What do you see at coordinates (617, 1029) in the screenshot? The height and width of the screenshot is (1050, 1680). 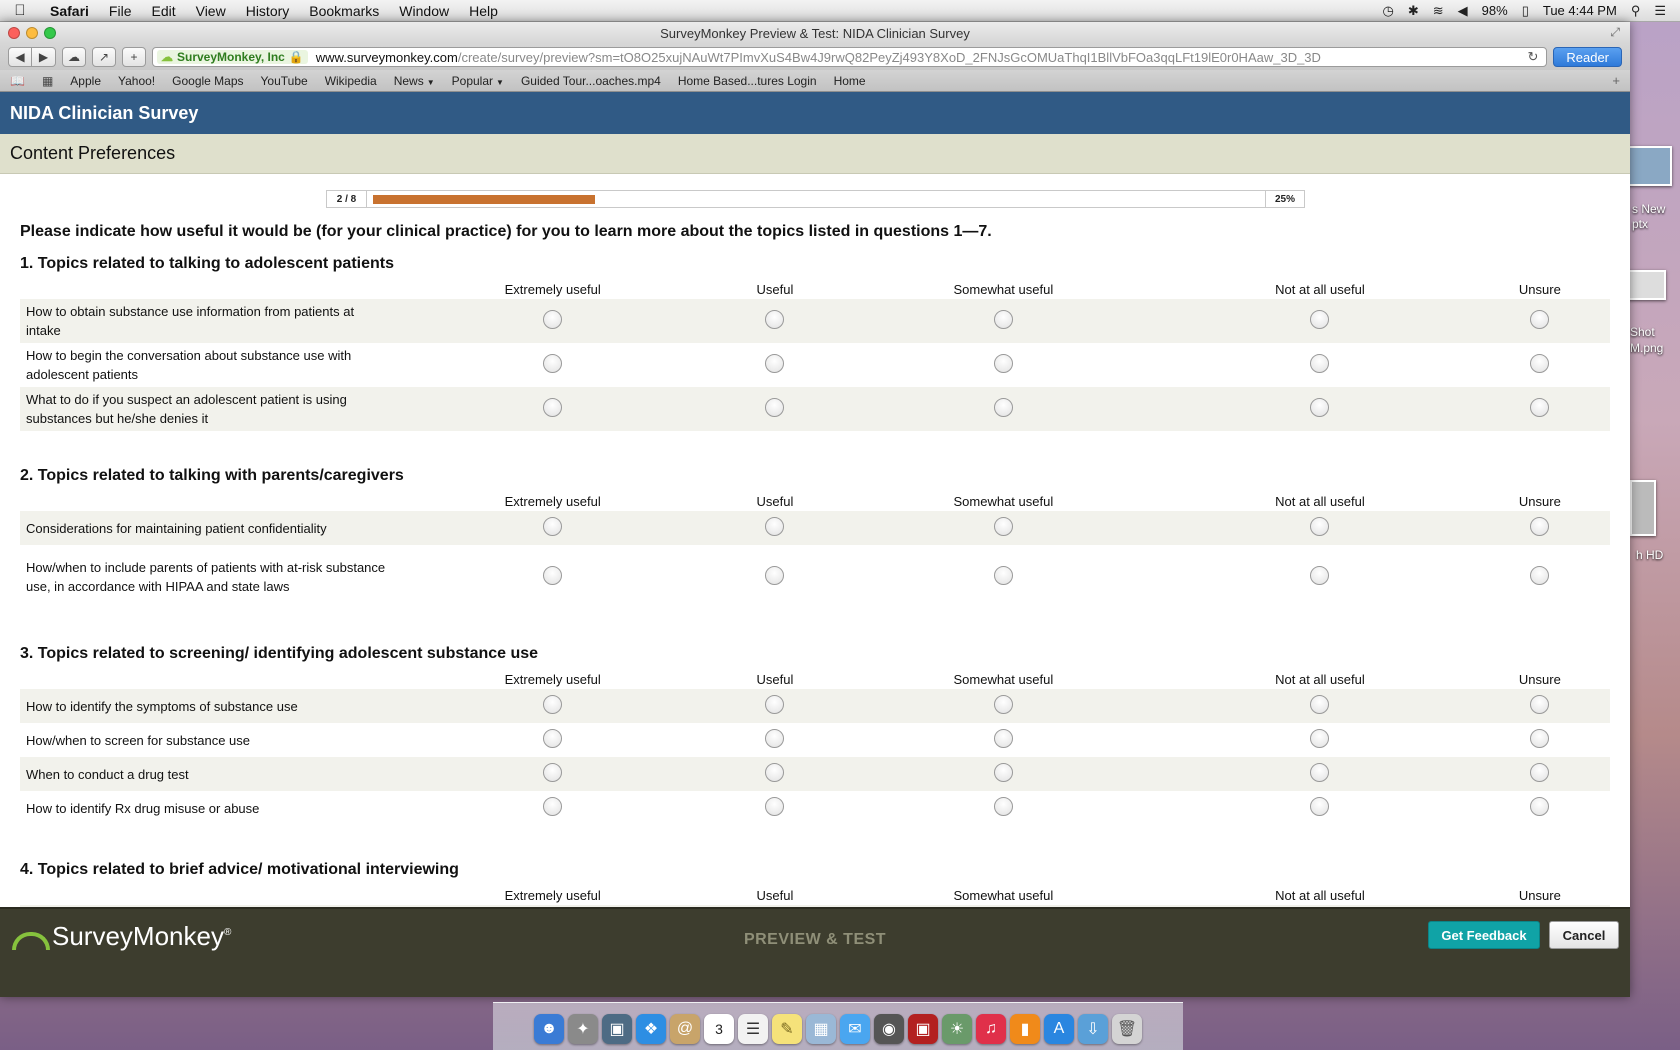 I see `mission-control-icon: ▣` at bounding box center [617, 1029].